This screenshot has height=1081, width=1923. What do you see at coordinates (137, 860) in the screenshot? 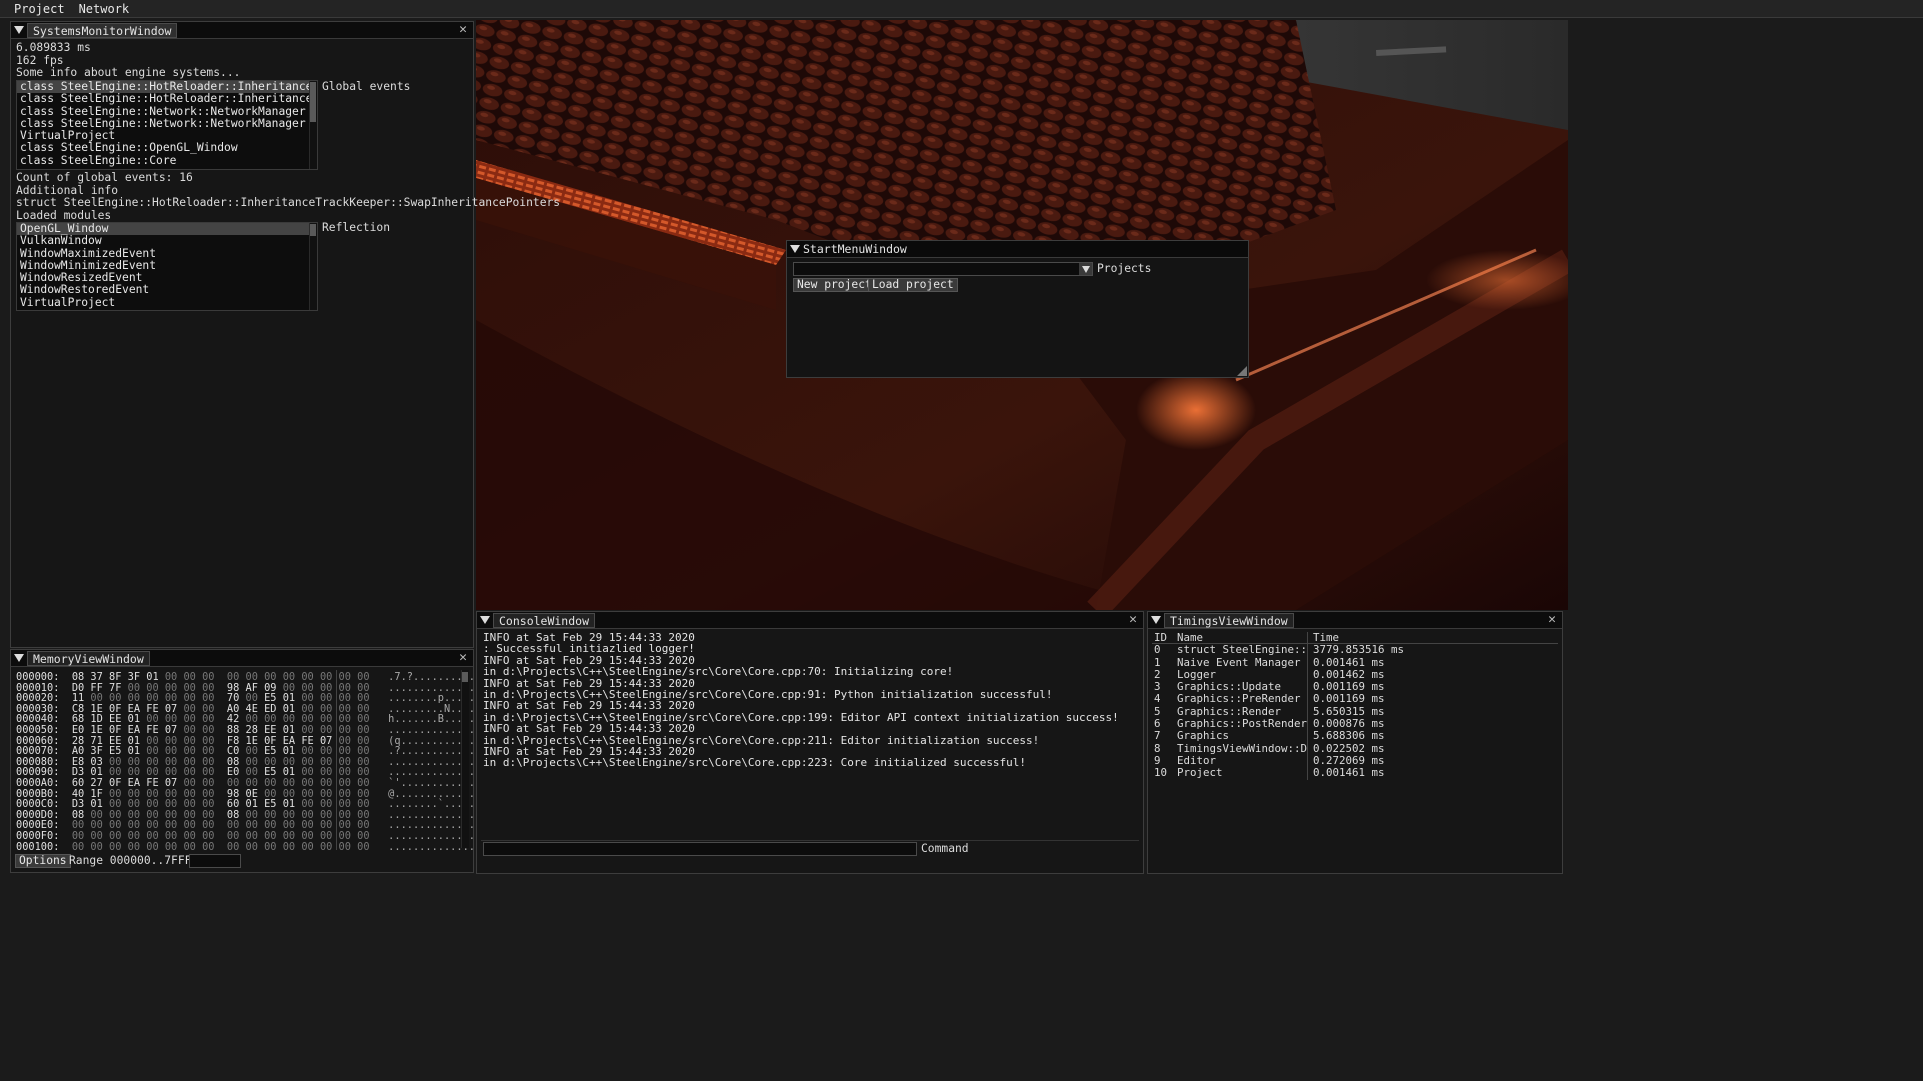
I see `range-label: Range 000000..7FFFFF` at bounding box center [137, 860].